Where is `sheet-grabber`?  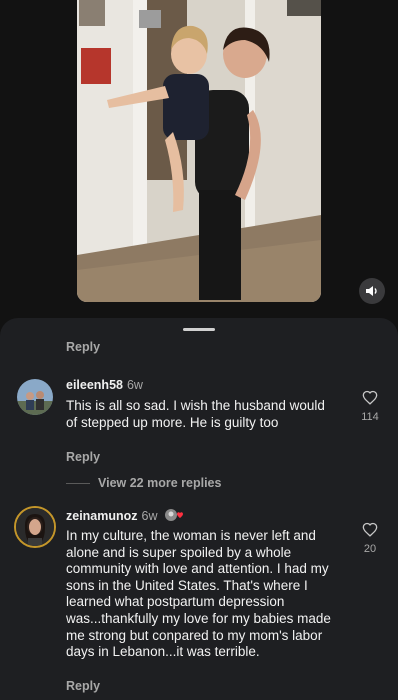
sheet-grabber is located at coordinates (199, 329).